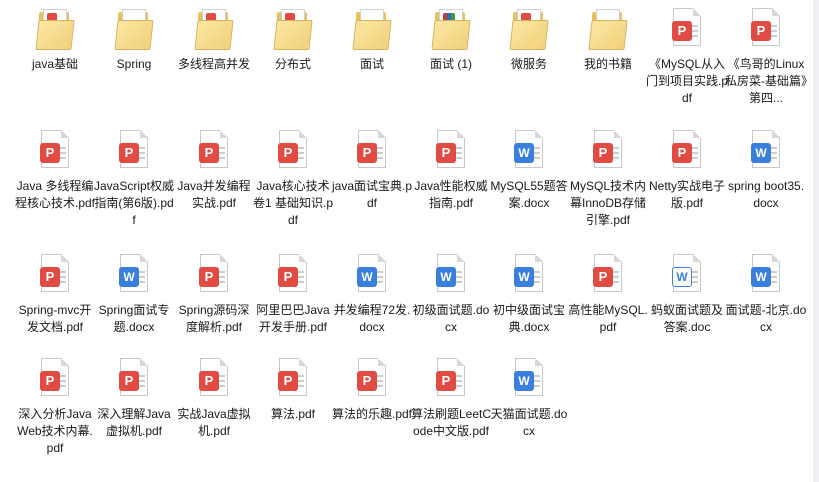  What do you see at coordinates (450, 64) in the screenshot?
I see `item-label: 面试 (1)` at bounding box center [450, 64].